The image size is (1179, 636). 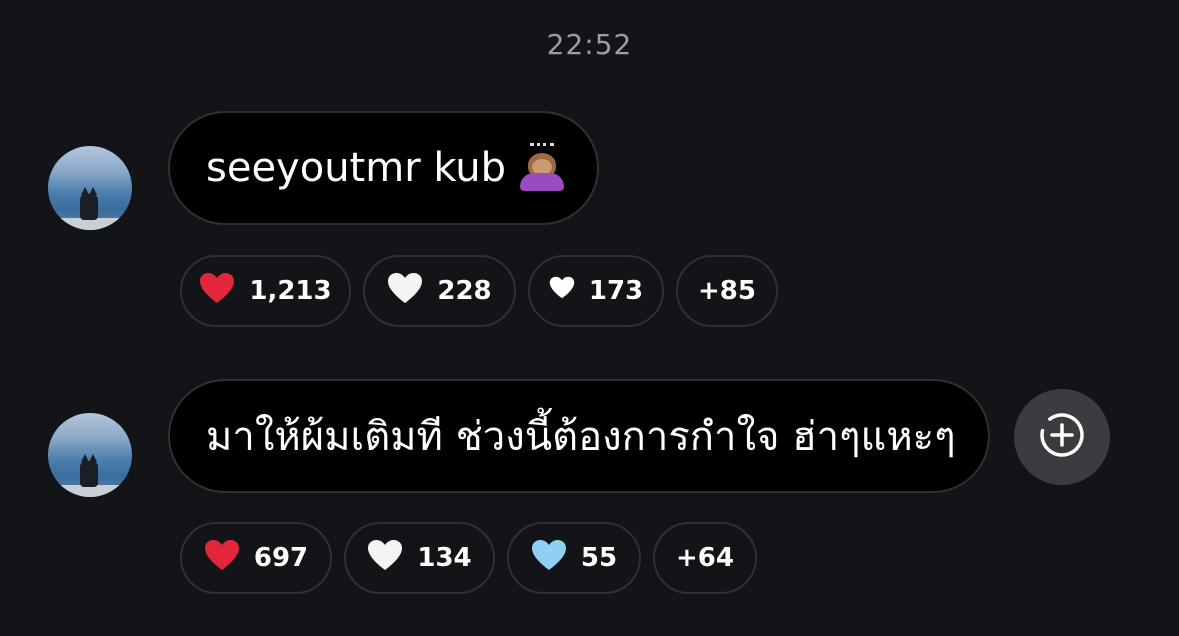 I want to click on add-reaction-icon, so click(x=1062, y=437).